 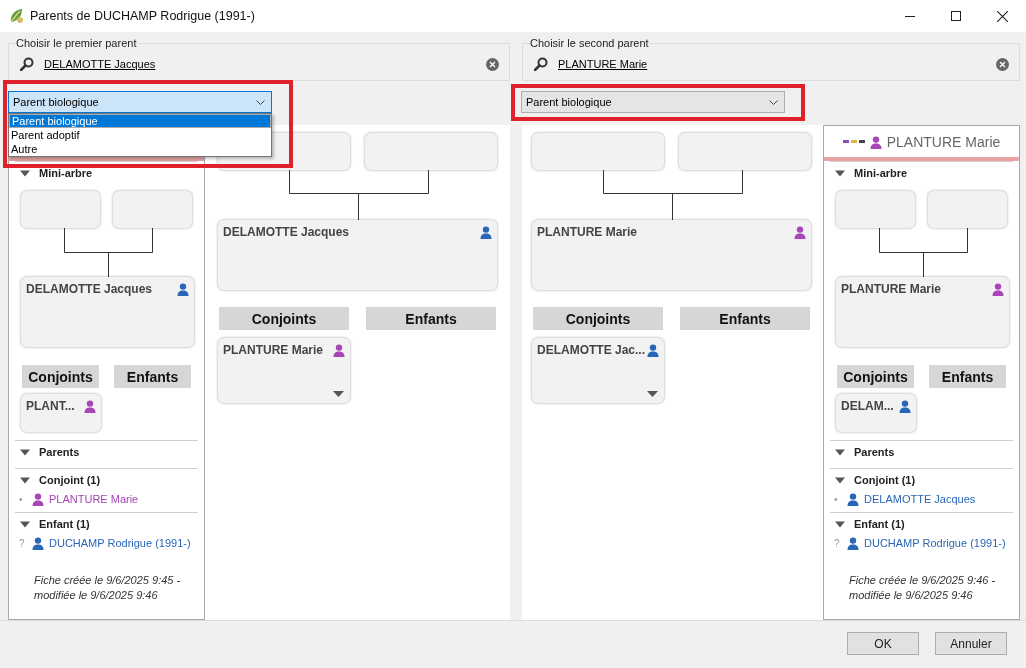 I want to click on minimize-icon, so click(x=910, y=16).